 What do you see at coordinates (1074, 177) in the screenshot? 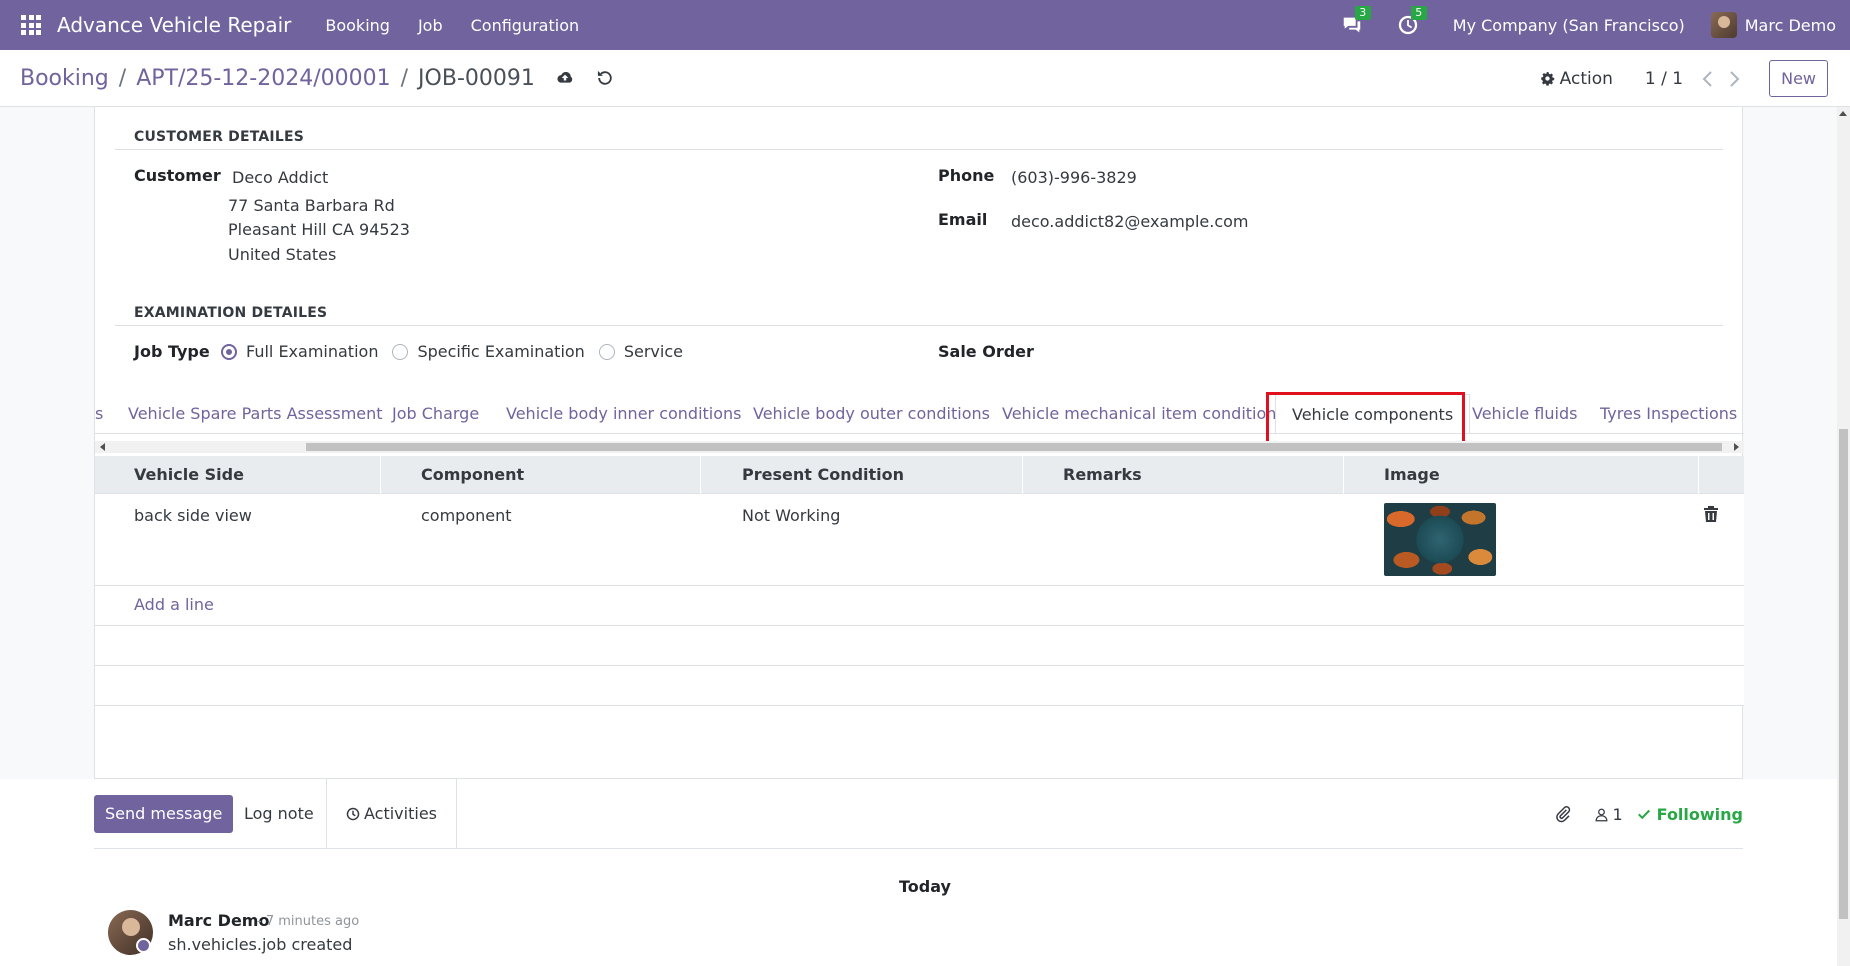
I see `phone-value: (603)-996-3829` at bounding box center [1074, 177].